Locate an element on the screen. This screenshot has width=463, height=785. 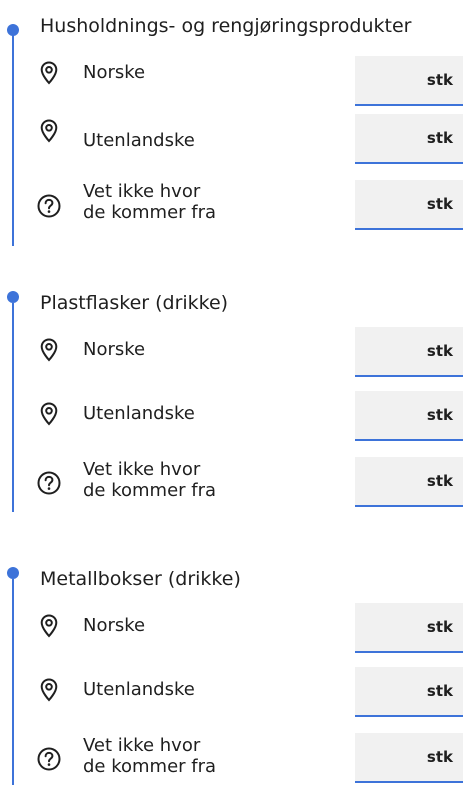
section-title: Plastflasker (drikke) is located at coordinates (134, 303).